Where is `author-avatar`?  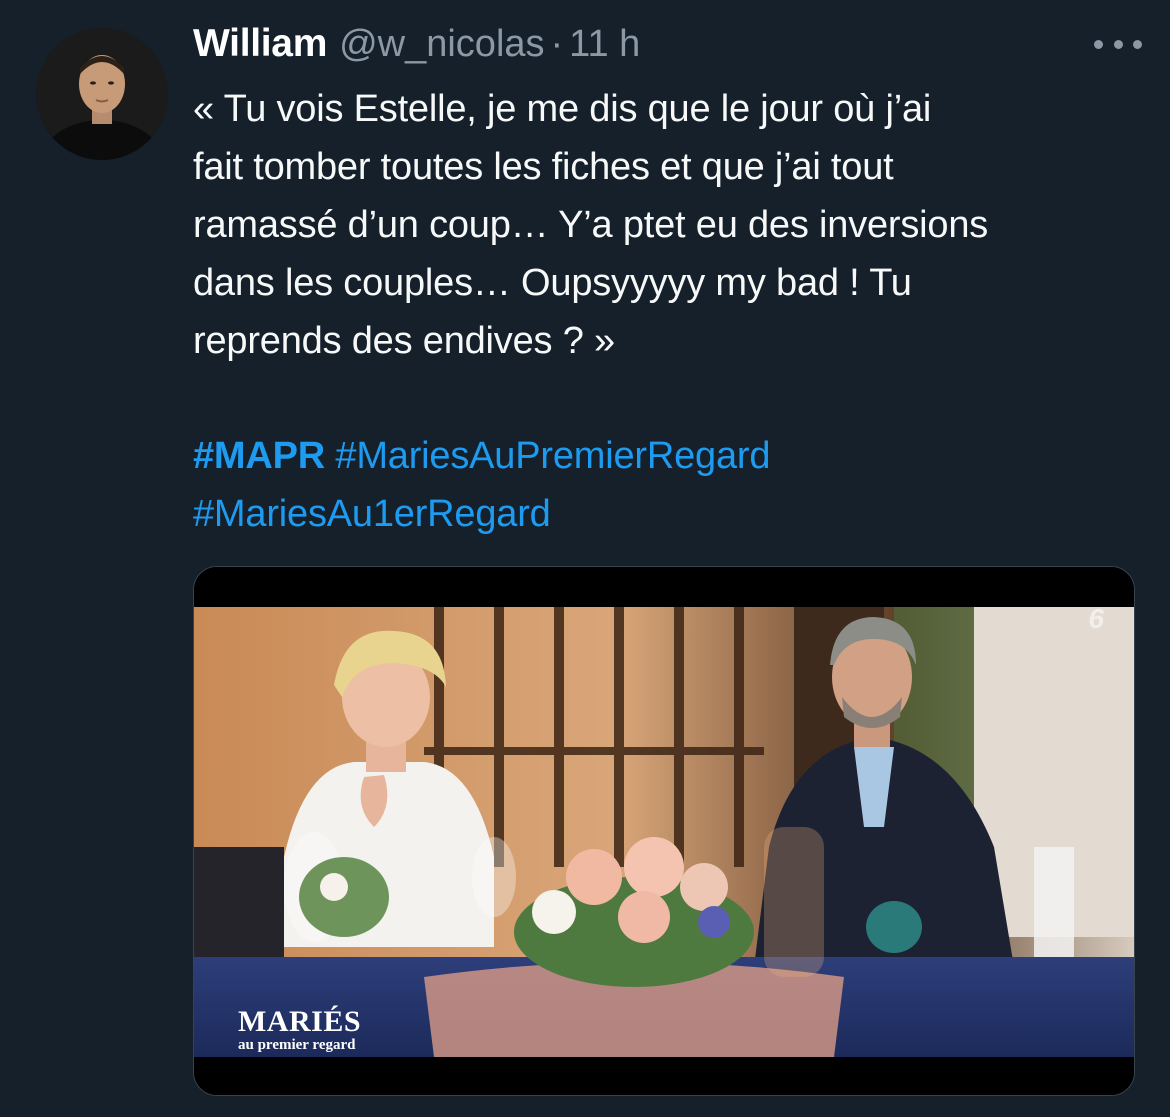 author-avatar is located at coordinates (102, 94).